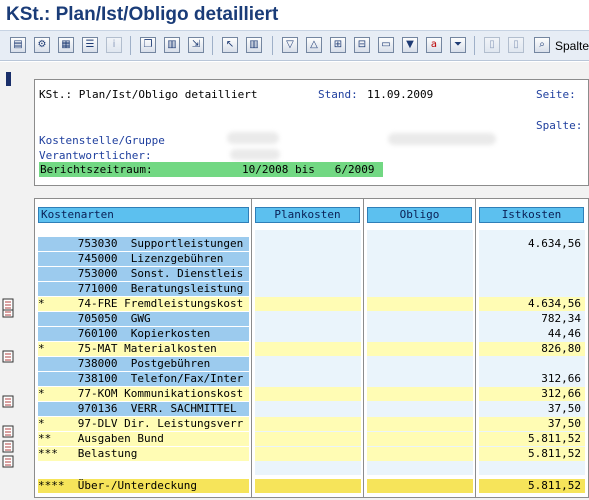 The image size is (589, 500). What do you see at coordinates (8, 79) in the screenshot?
I see `selection-marker` at bounding box center [8, 79].